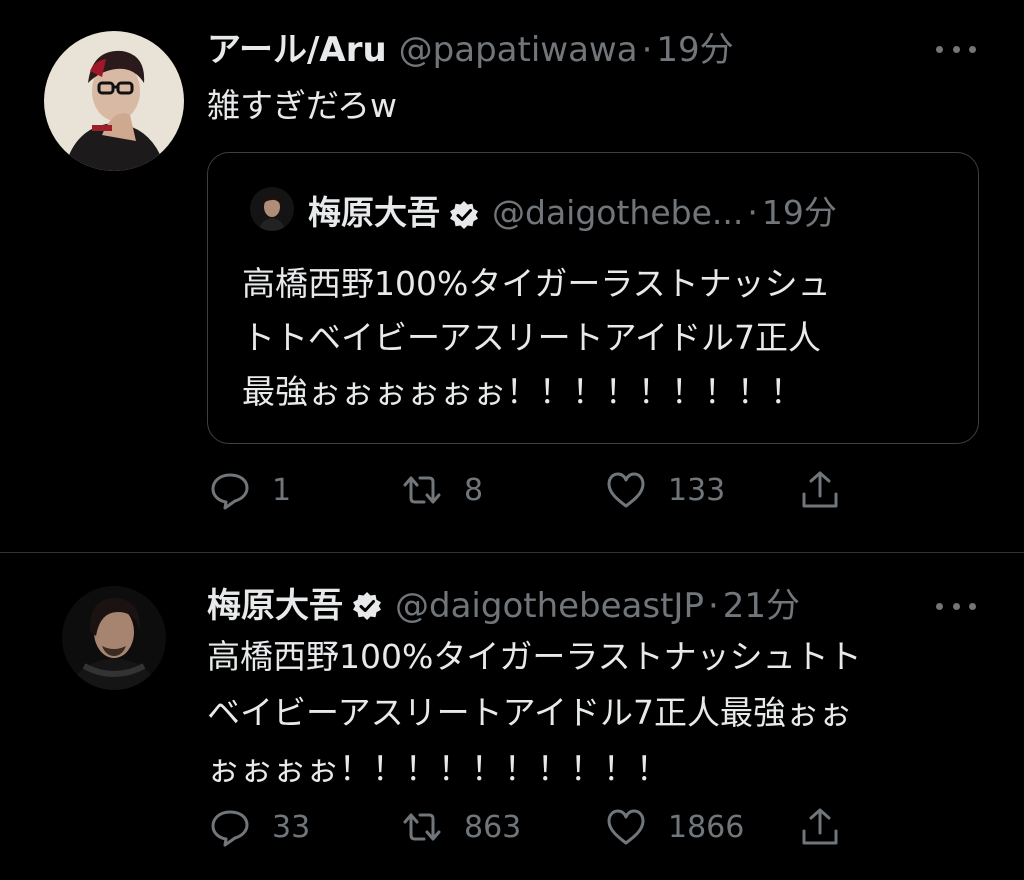 The height and width of the screenshot is (880, 1024). I want to click on tweet-header: アール/Aru @papatiwawa · 19分, so click(470, 50).